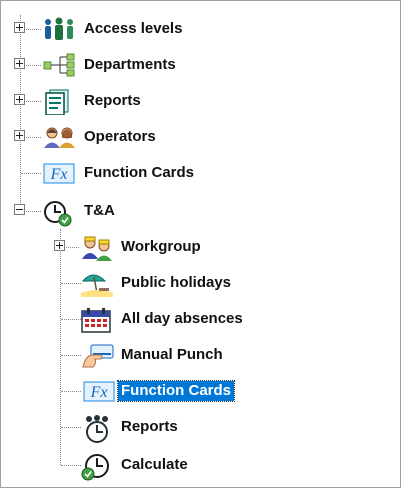 The image size is (401, 488). I want to click on operators-icon, so click(59, 137).